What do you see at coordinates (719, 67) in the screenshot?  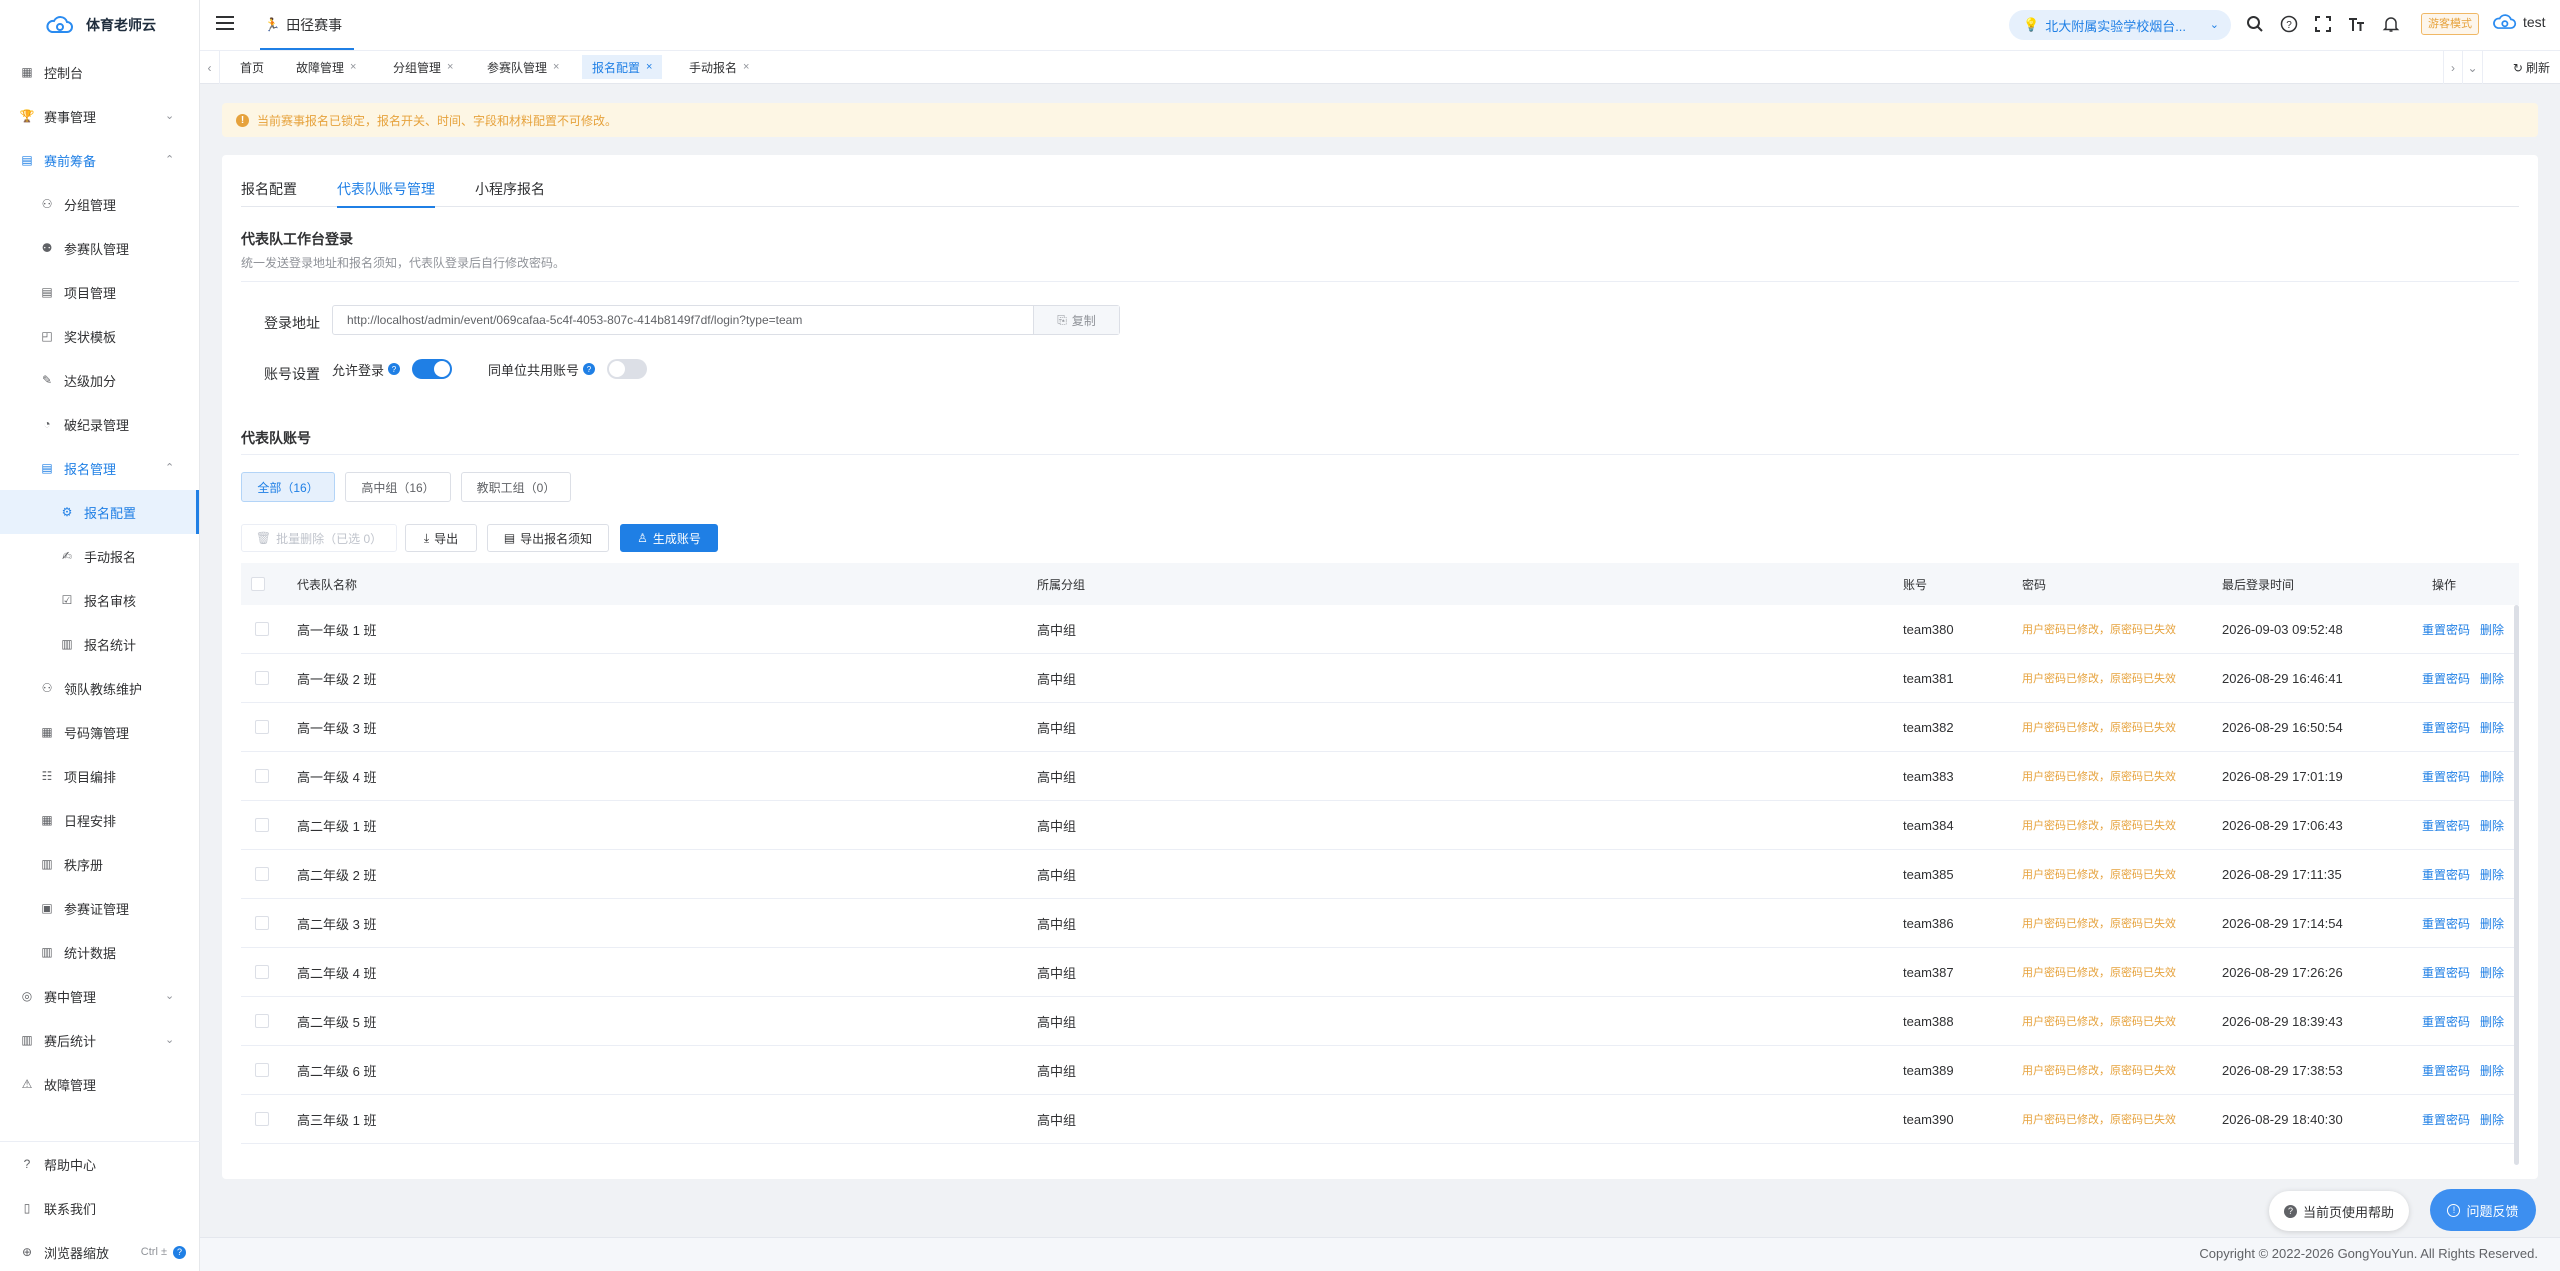 I see `tag-item: 手动报名 ×` at bounding box center [719, 67].